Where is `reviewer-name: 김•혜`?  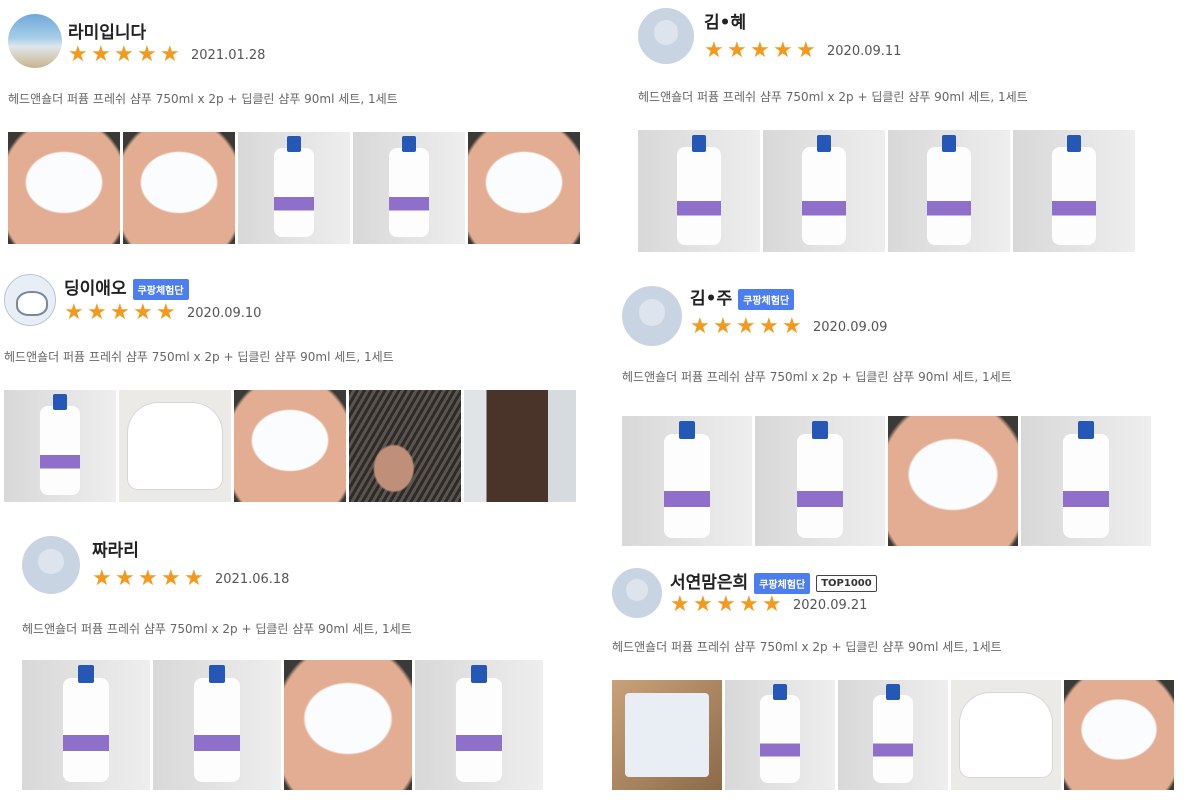 reviewer-name: 김•혜 is located at coordinates (725, 23).